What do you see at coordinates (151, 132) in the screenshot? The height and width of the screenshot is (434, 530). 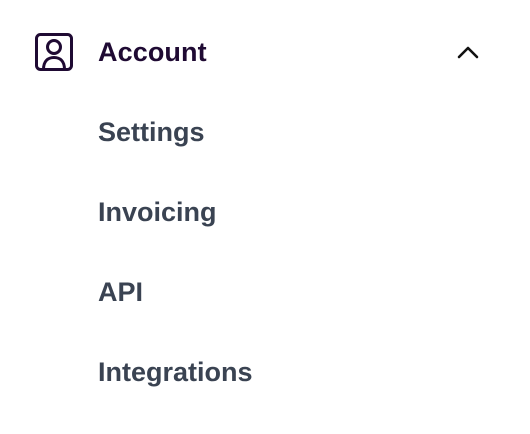 I see `submenu-item-settings: Settings` at bounding box center [151, 132].